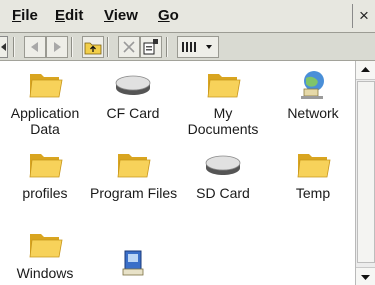 This screenshot has height=285, width=375. I want to click on list-item: Windows, so click(45, 255).